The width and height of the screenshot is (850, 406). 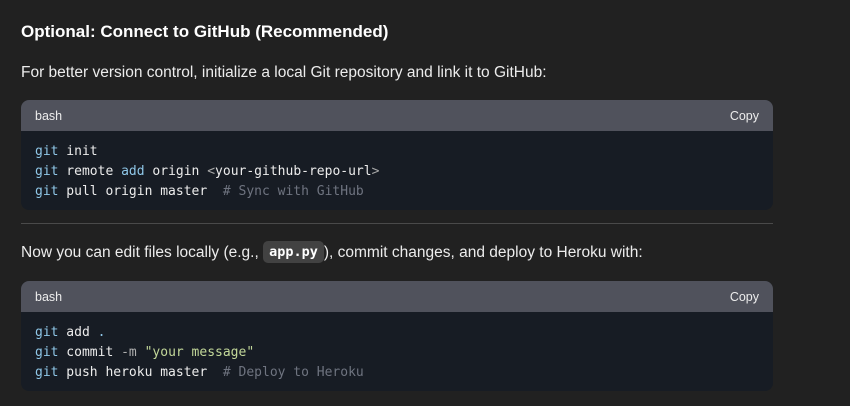 I want to click on code-line: git commit -m "your message", so click(x=145, y=352).